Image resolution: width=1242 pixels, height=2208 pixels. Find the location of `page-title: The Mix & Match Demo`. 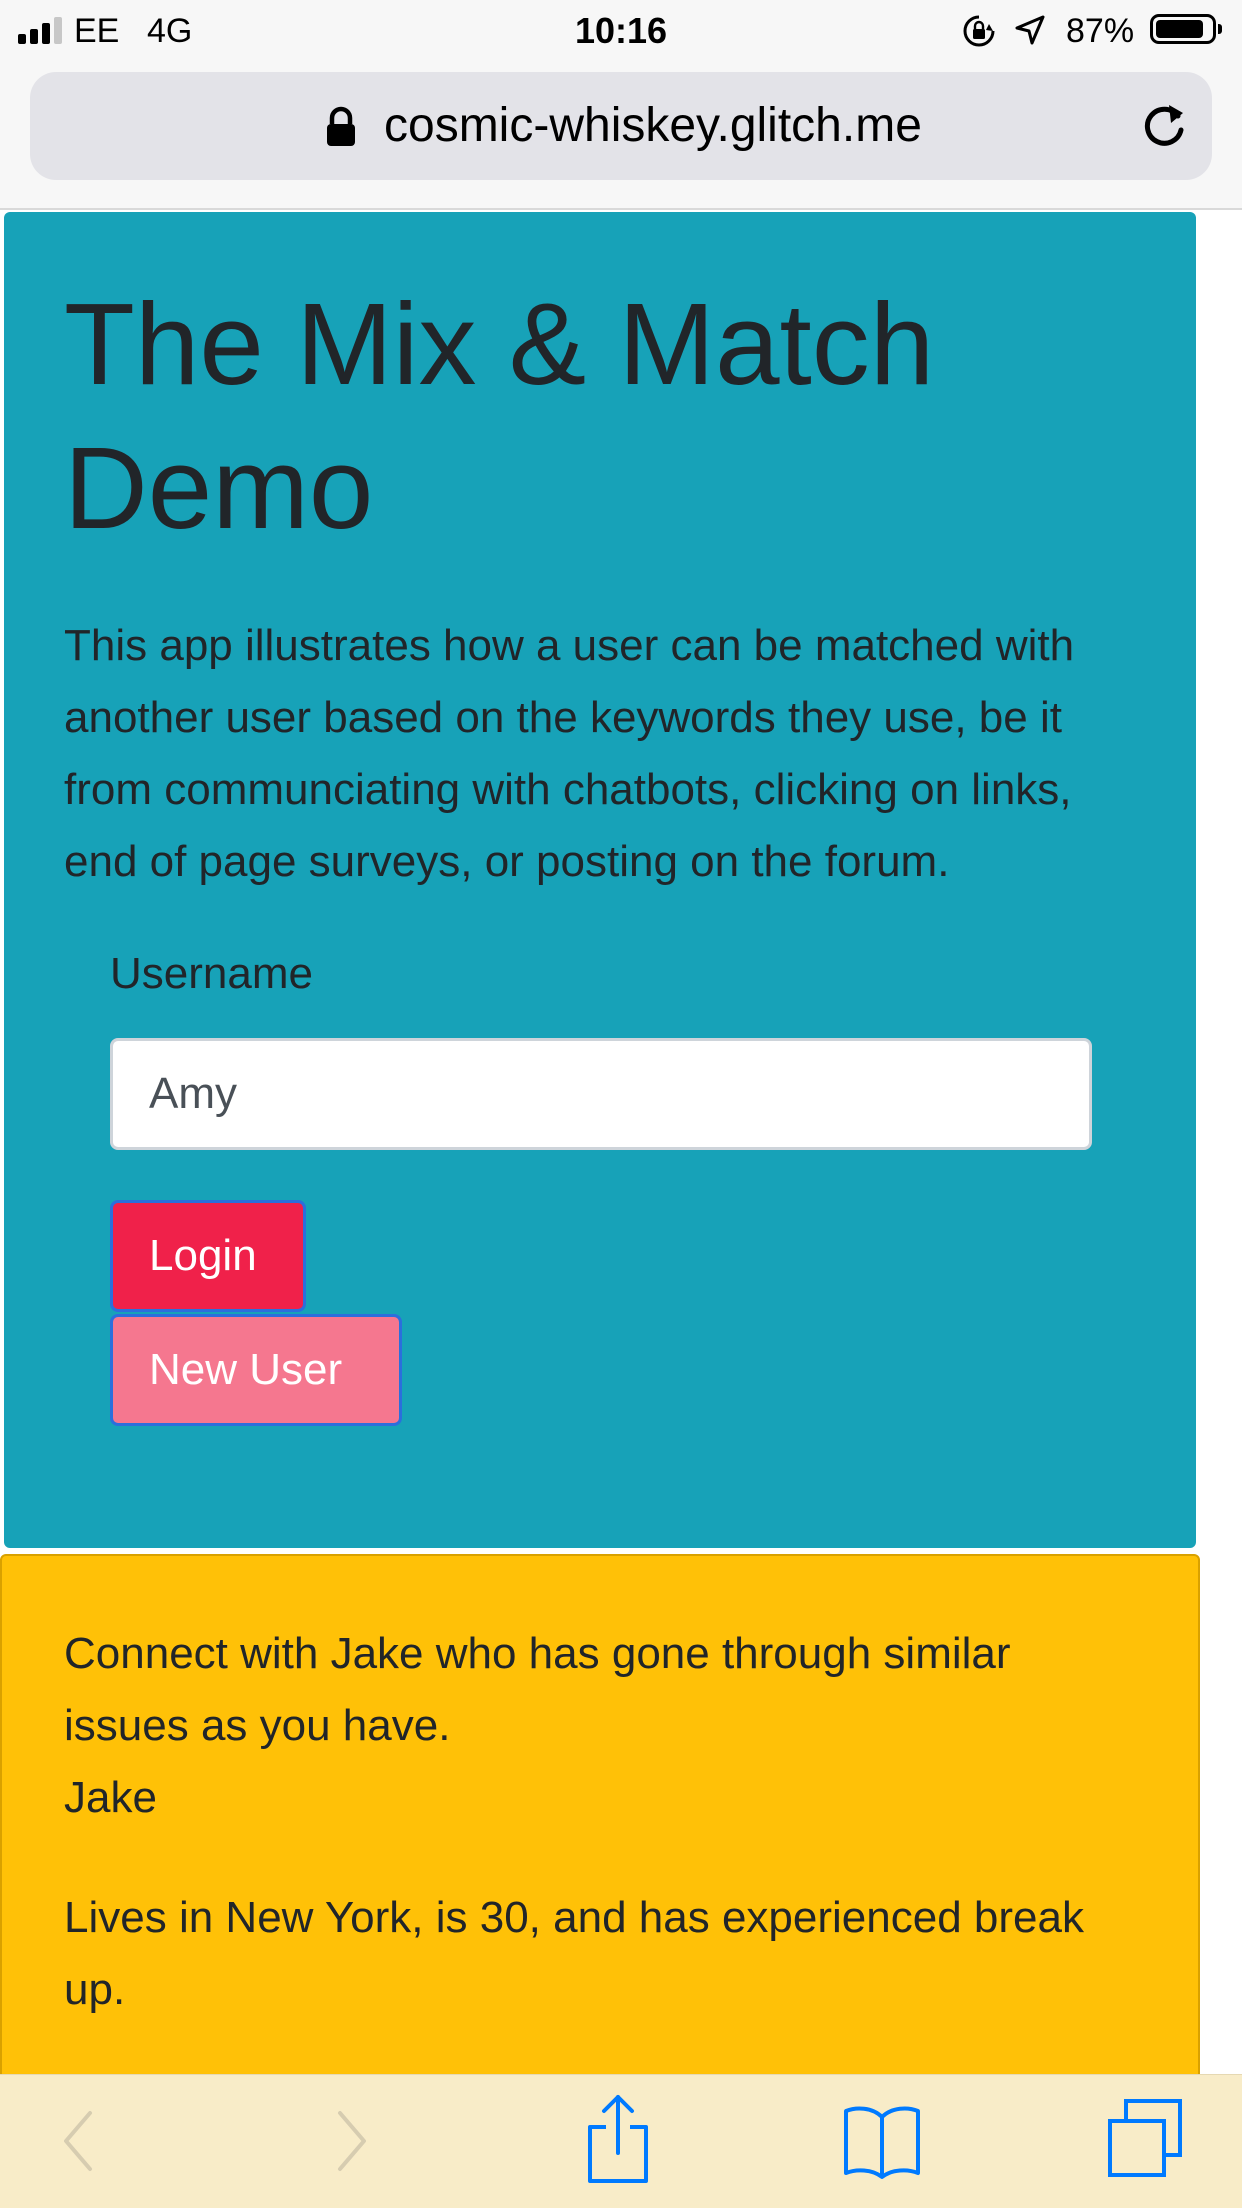

page-title: The Mix & Match Demo is located at coordinates (499, 416).